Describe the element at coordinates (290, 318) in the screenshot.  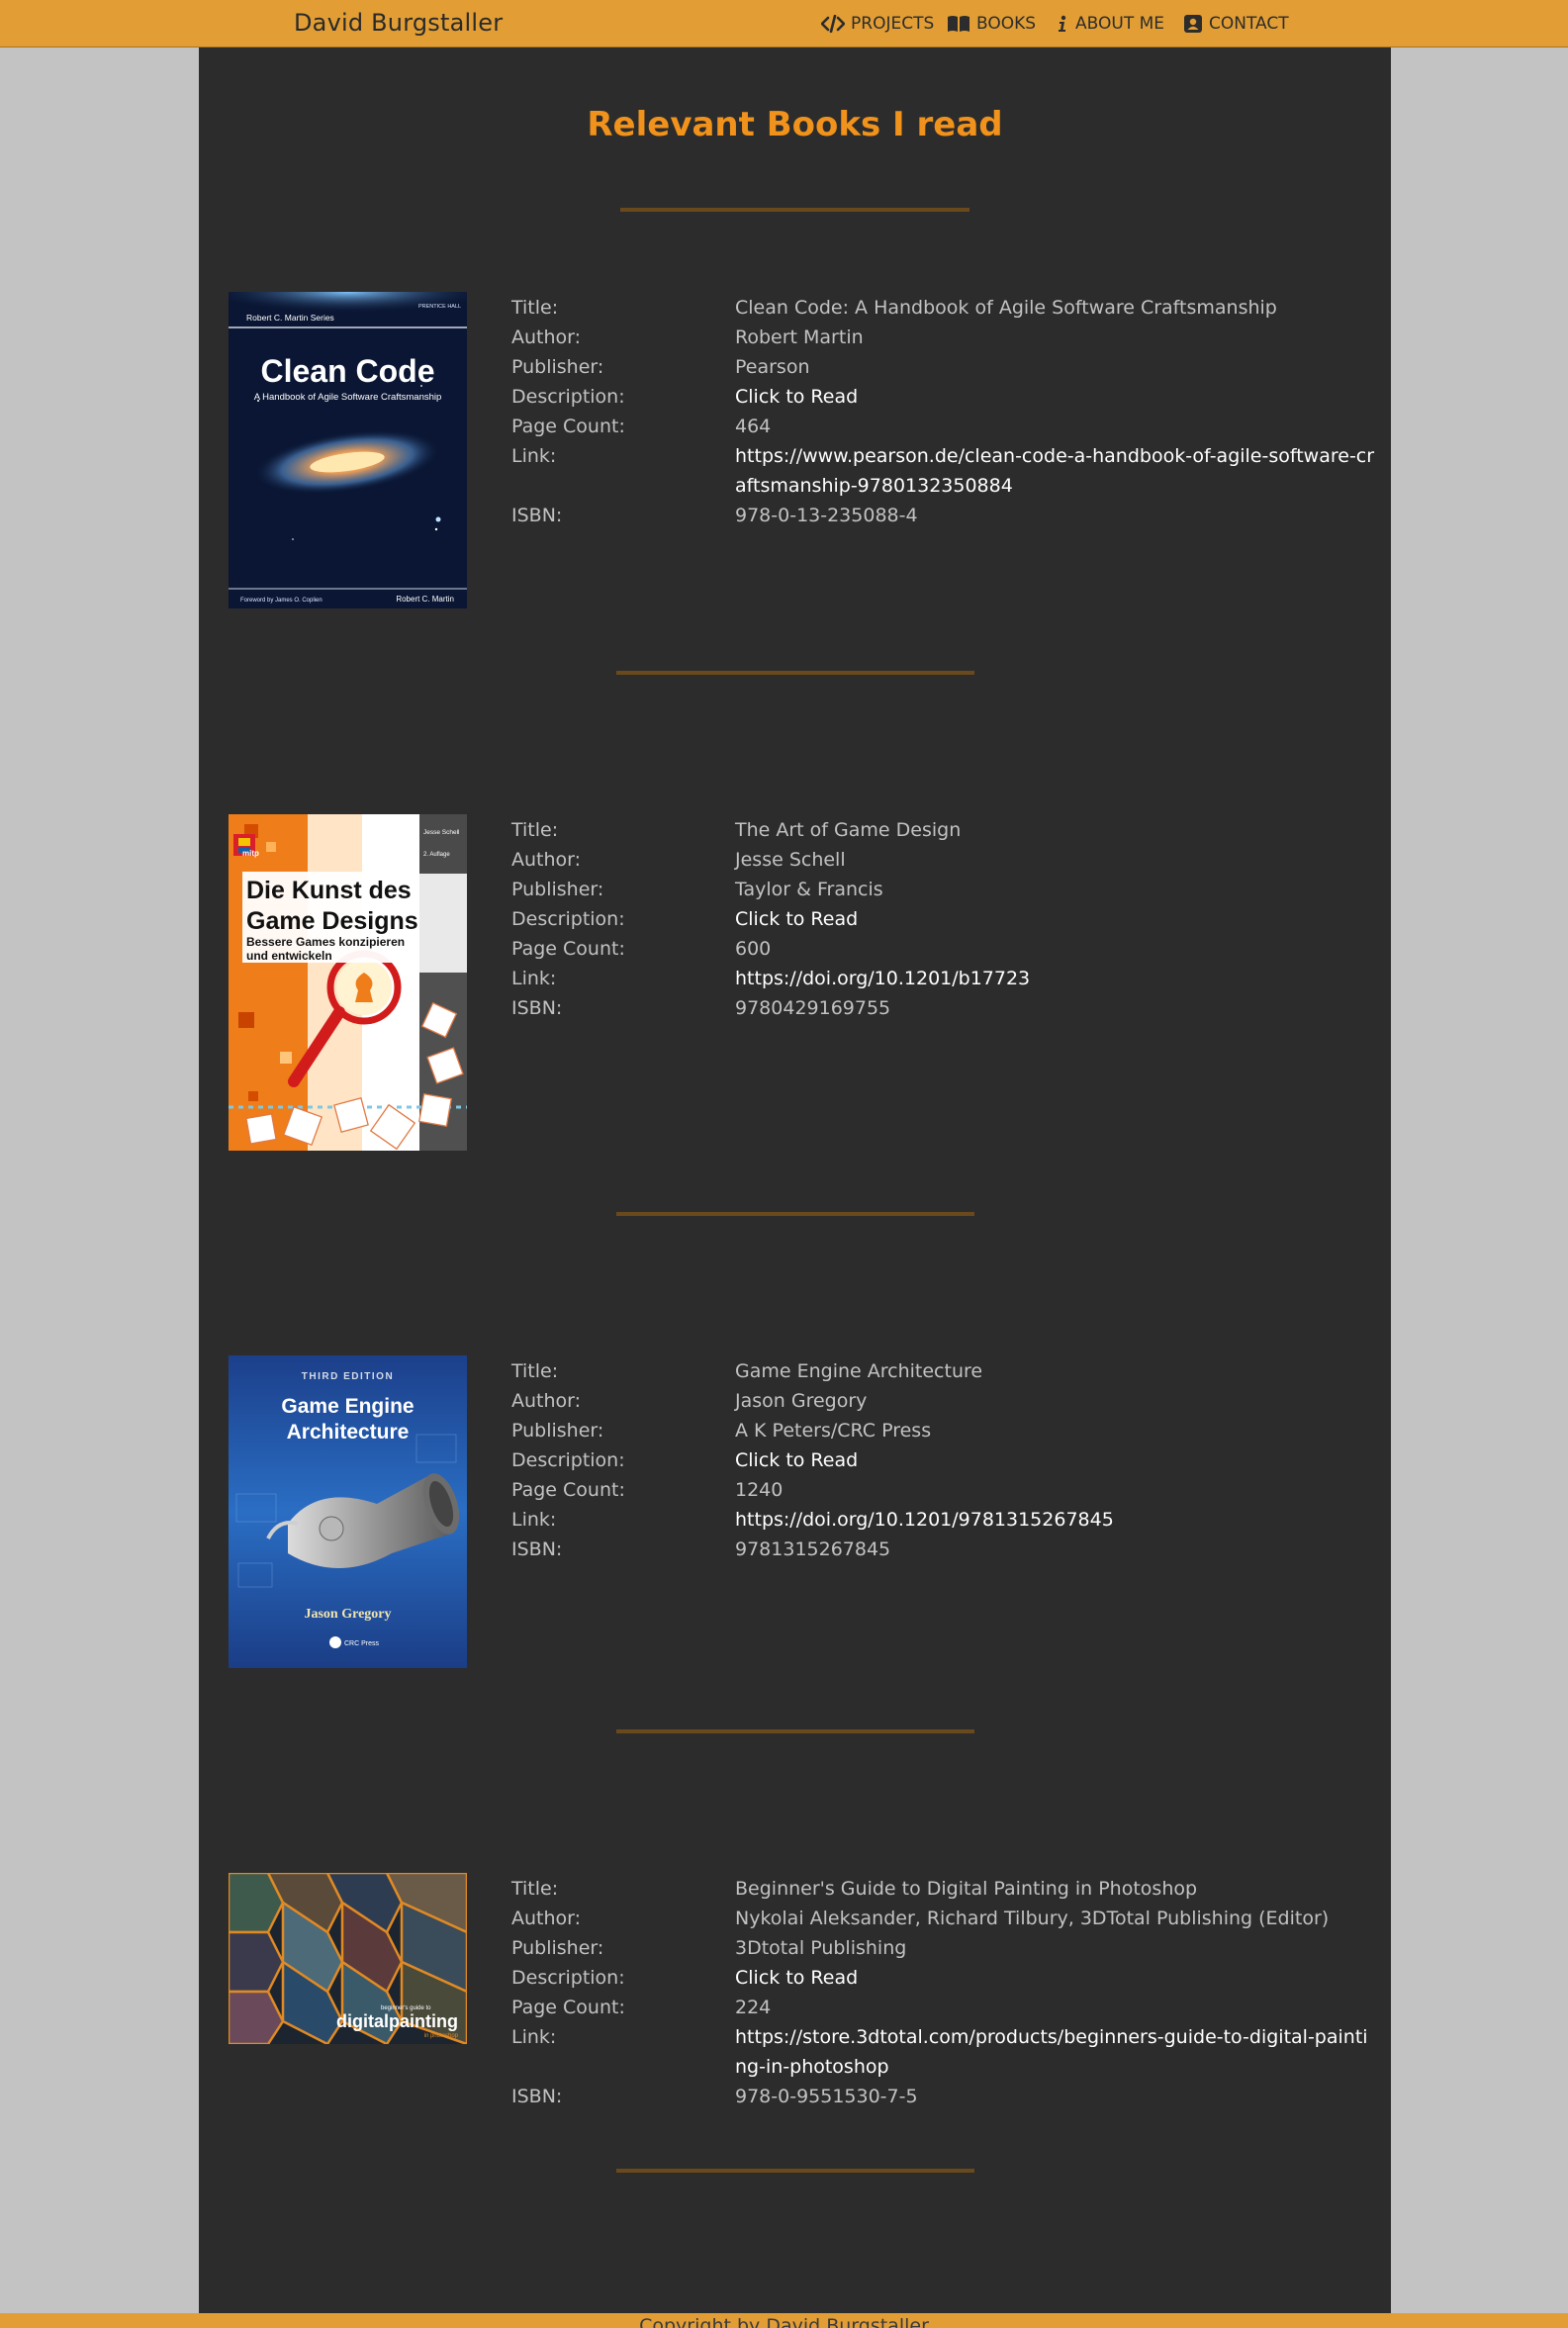
I see `cover-series-text: Robert C. Martin Series` at that location.